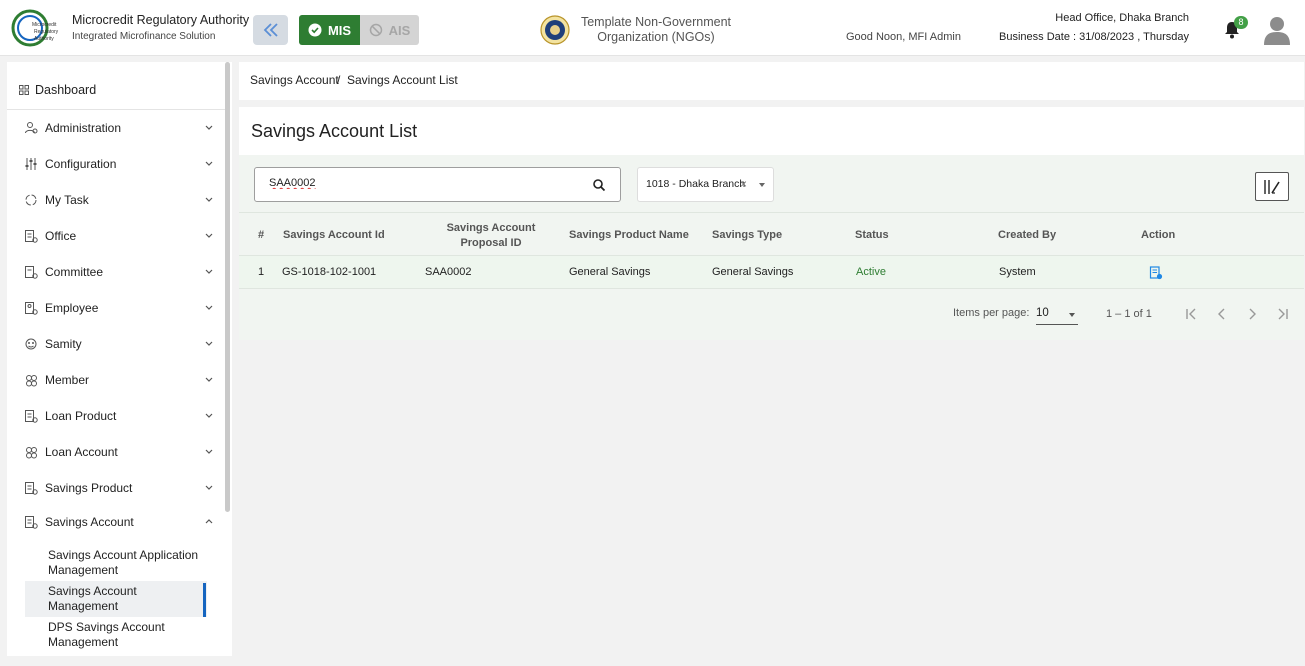  Describe the element at coordinates (119, 272) in the screenshot. I see `sidebar-item-committee: Committee` at that location.